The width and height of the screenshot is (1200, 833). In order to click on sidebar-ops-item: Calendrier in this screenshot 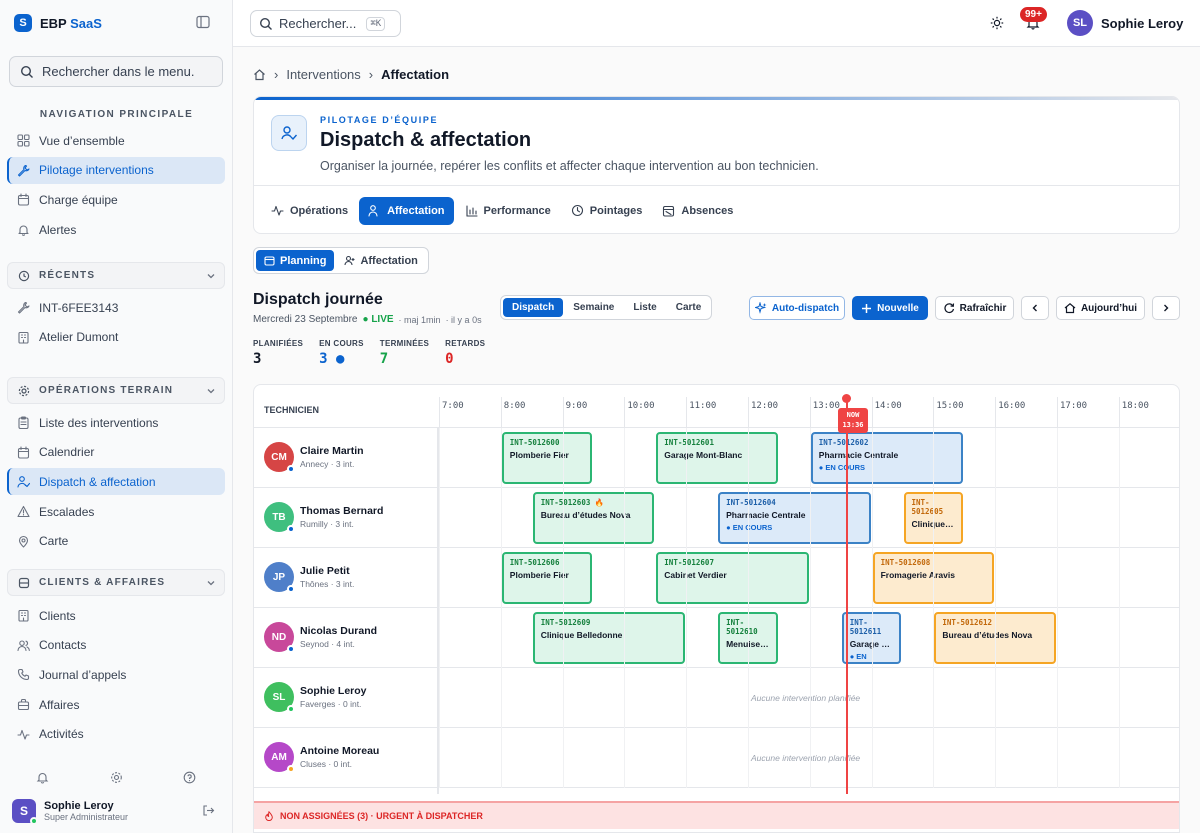, I will do `click(116, 452)`.